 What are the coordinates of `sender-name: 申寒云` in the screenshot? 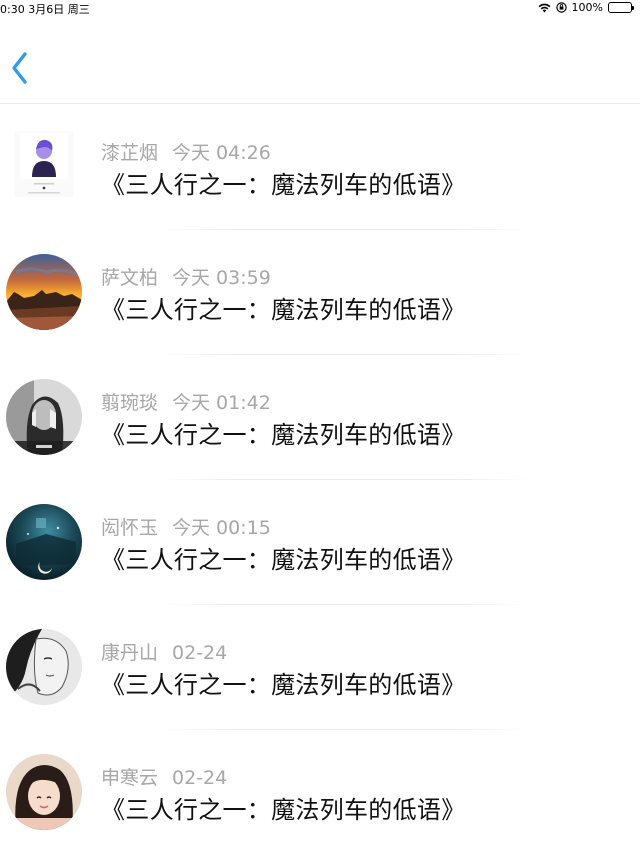 It's located at (130, 778).